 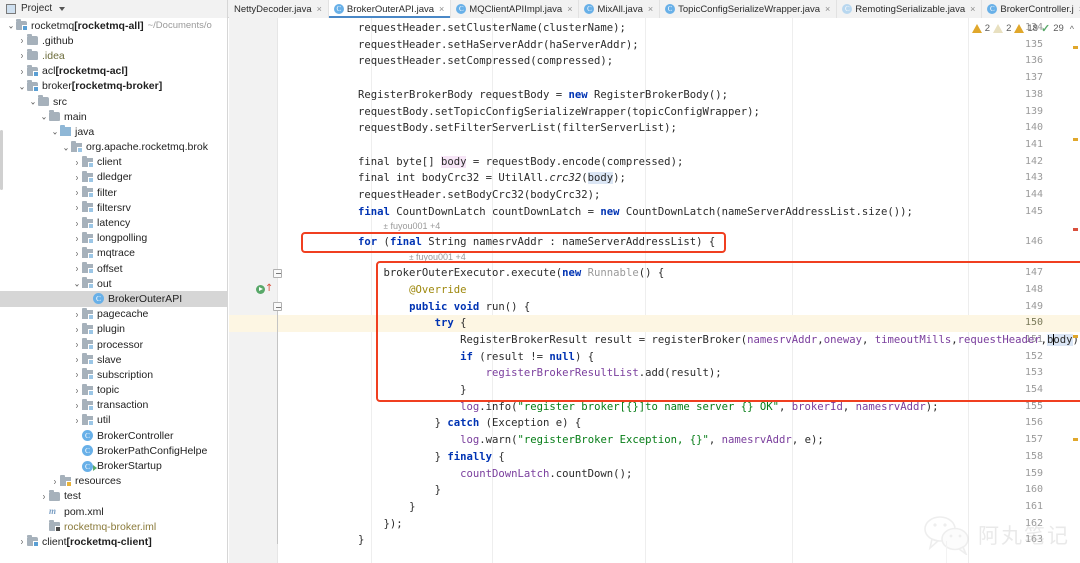 What do you see at coordinates (1072, 29) in the screenshot?
I see `chevron-up-icon: ^` at bounding box center [1072, 29].